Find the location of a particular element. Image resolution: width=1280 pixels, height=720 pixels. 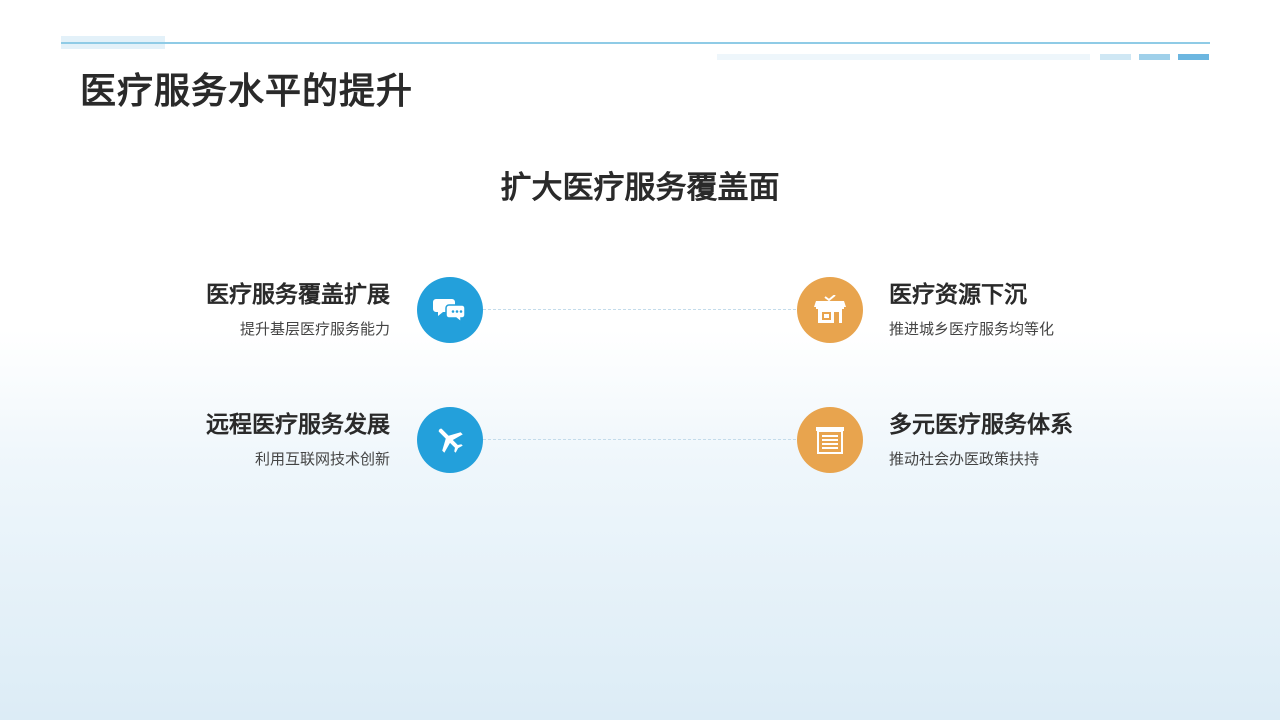

feature-title: 多元医疗服务体系 is located at coordinates (981, 425).